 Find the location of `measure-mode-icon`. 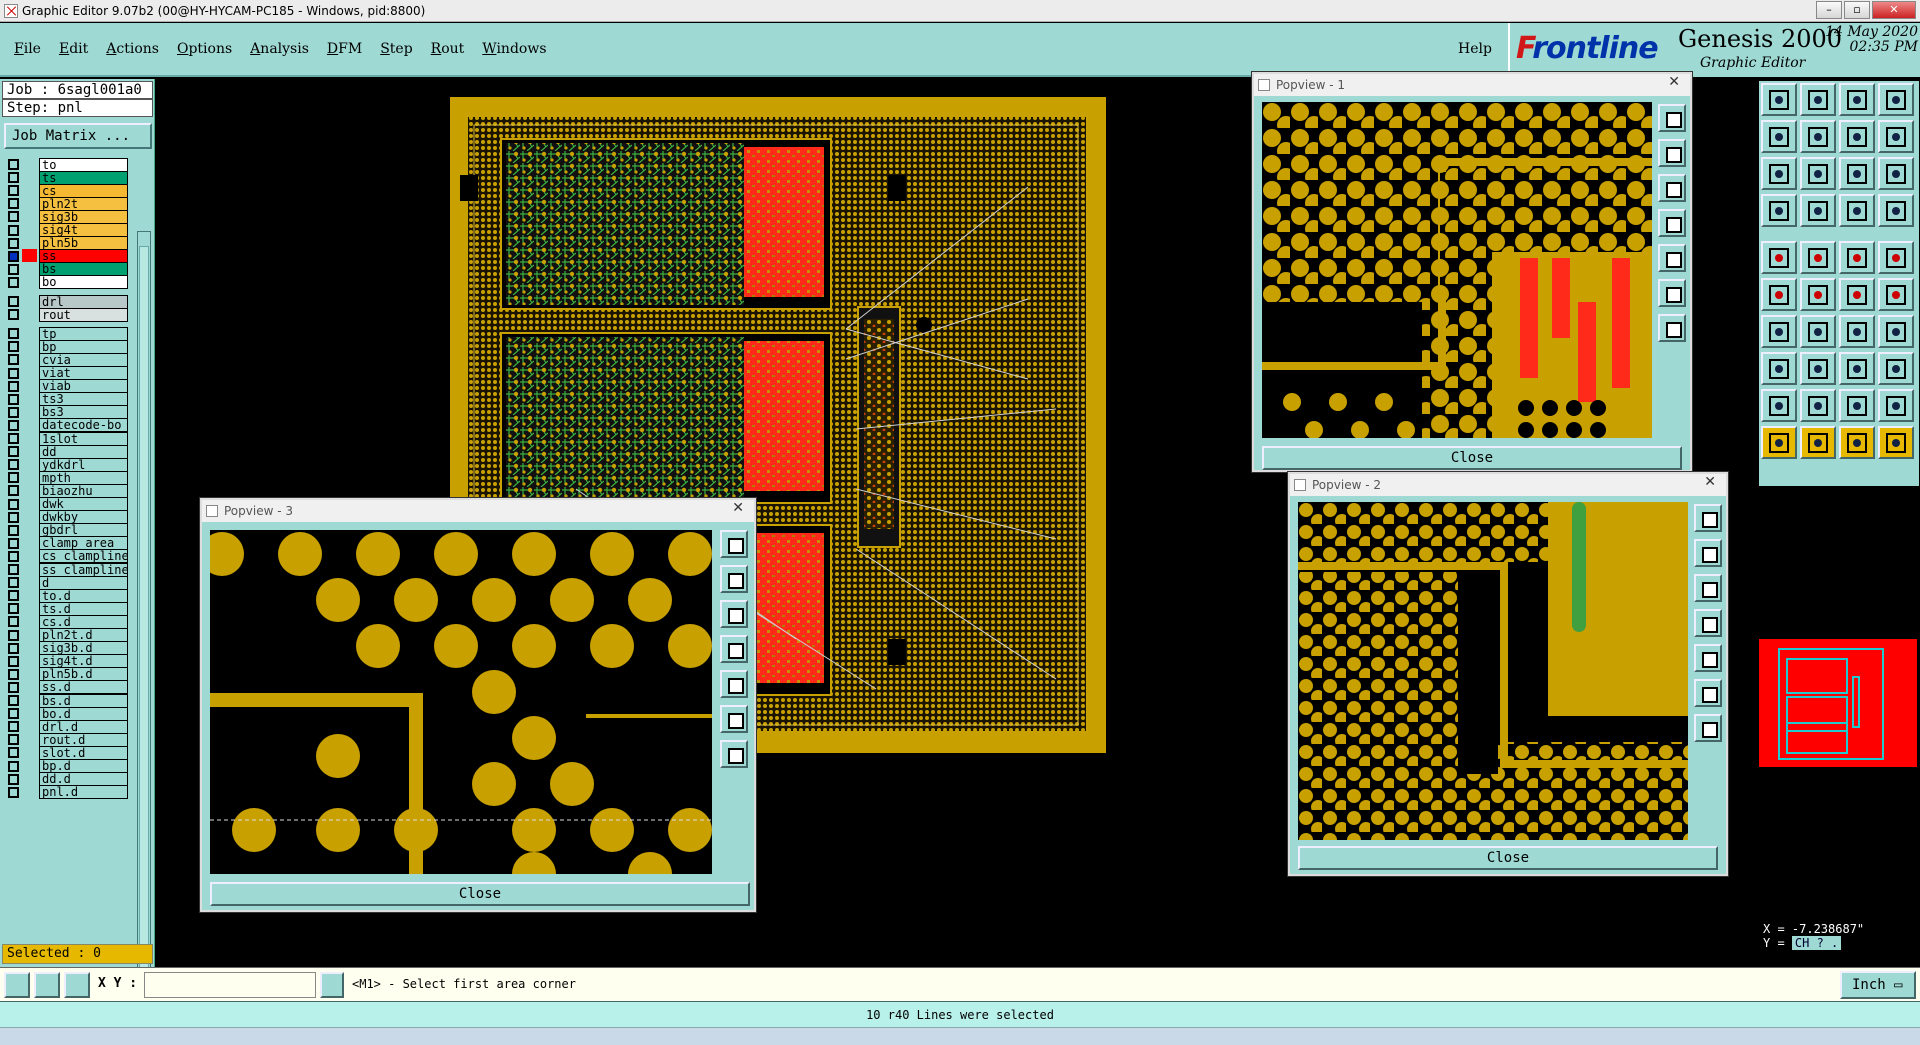

measure-mode-icon is located at coordinates (47, 985).